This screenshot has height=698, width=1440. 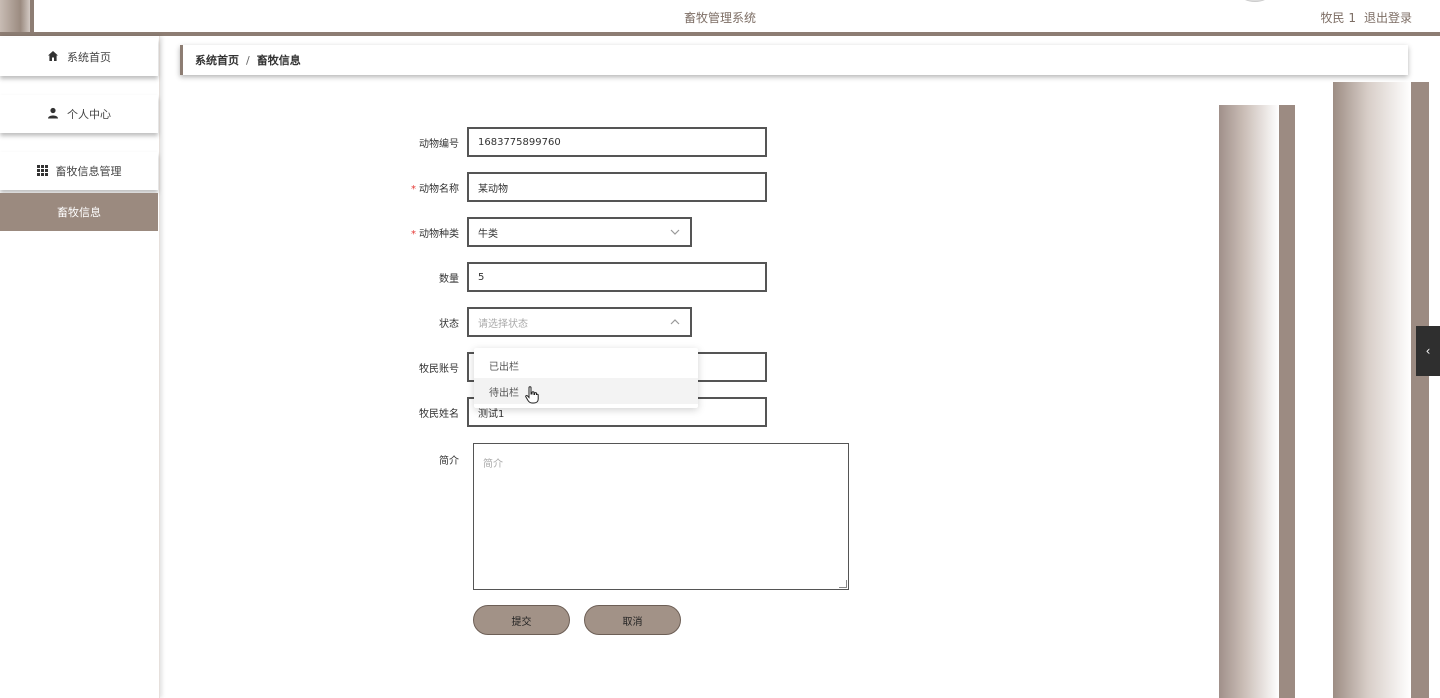 What do you see at coordinates (586, 391) in the screenshot?
I see `status-option-pending: 待出栏` at bounding box center [586, 391].